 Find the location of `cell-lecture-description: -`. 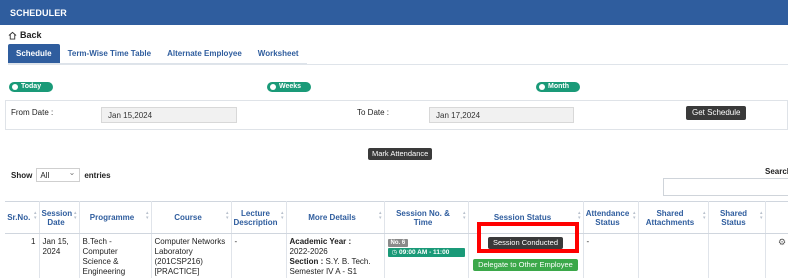

cell-lecture-description: - is located at coordinates (259, 255).